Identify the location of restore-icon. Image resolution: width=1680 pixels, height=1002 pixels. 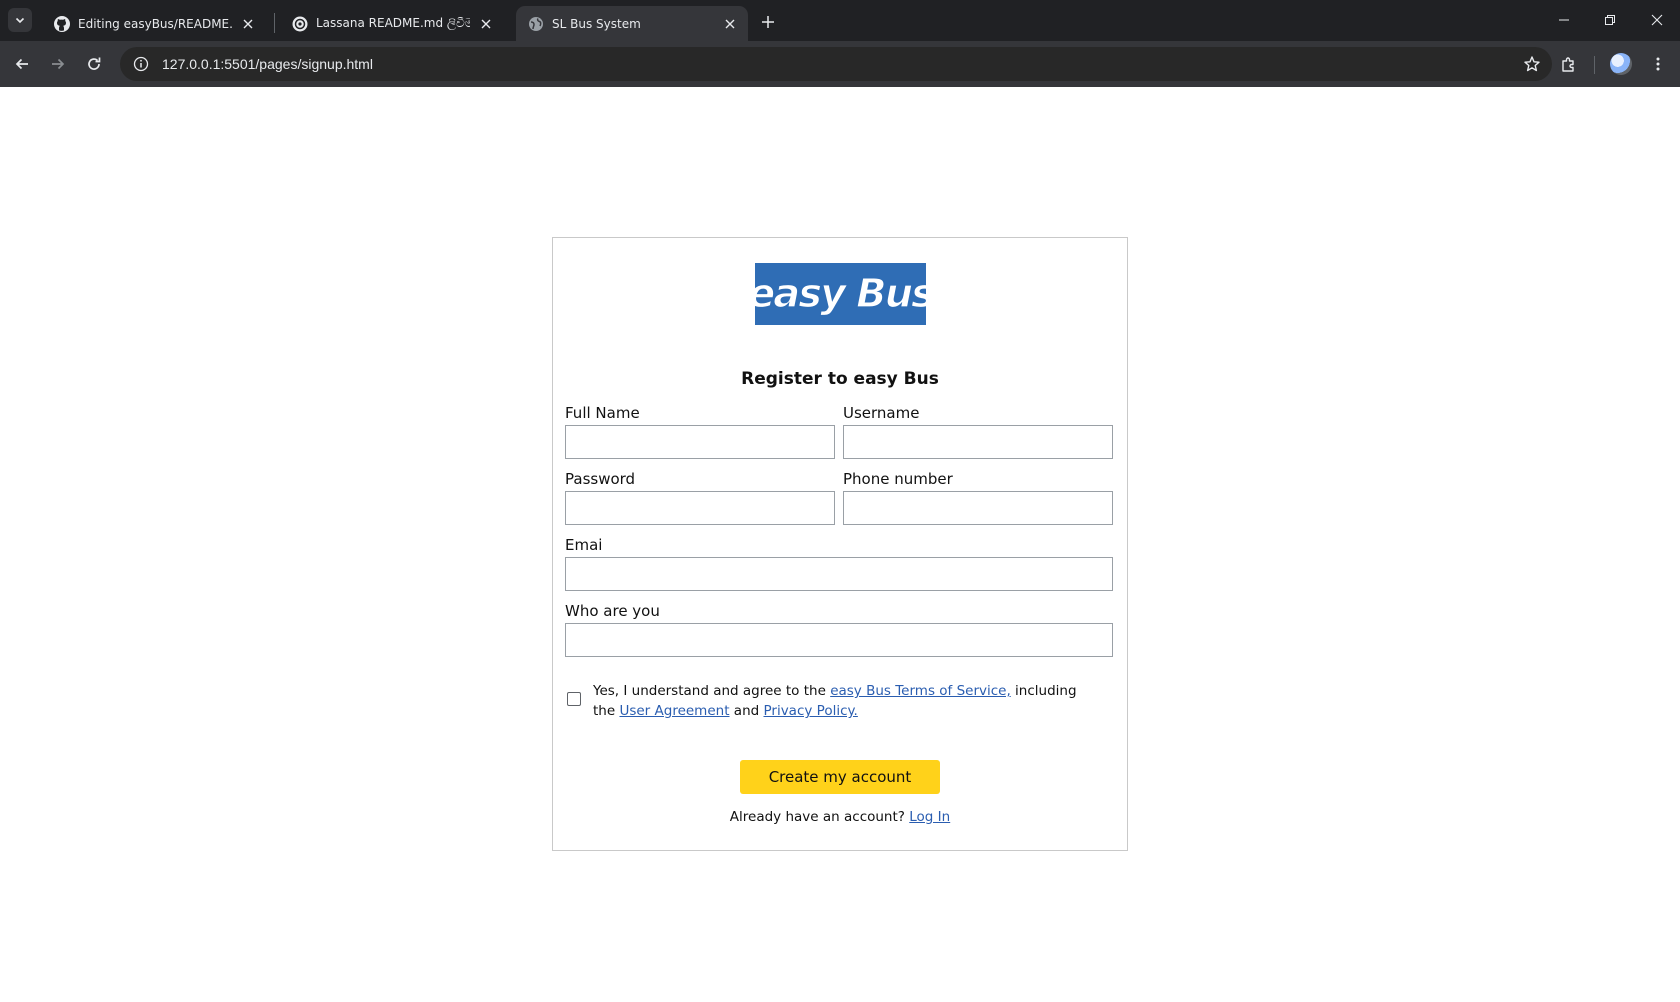
(1610, 20).